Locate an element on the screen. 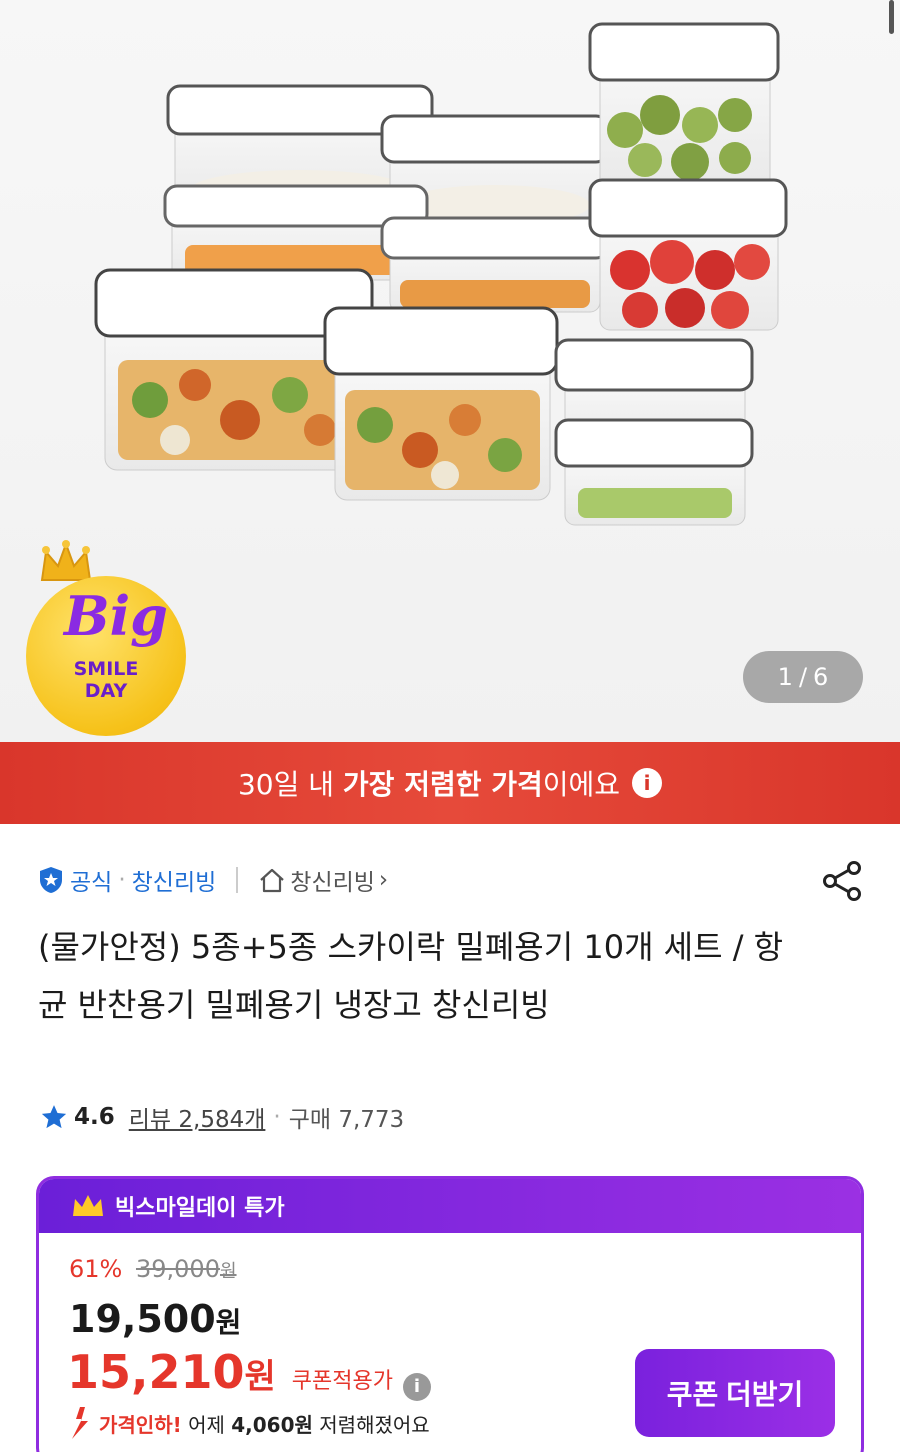 This screenshot has width=900, height=1452. shield-check-icon is located at coordinates (51, 880).